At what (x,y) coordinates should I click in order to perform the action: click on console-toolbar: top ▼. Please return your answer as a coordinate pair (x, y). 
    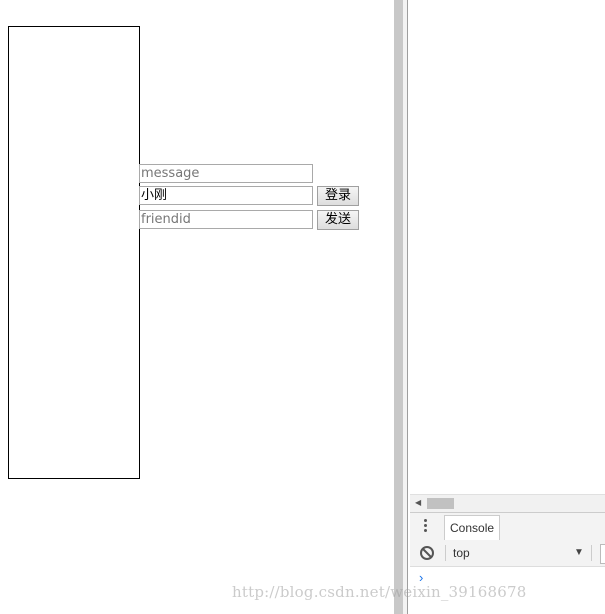
    Looking at the image, I should click on (507, 553).